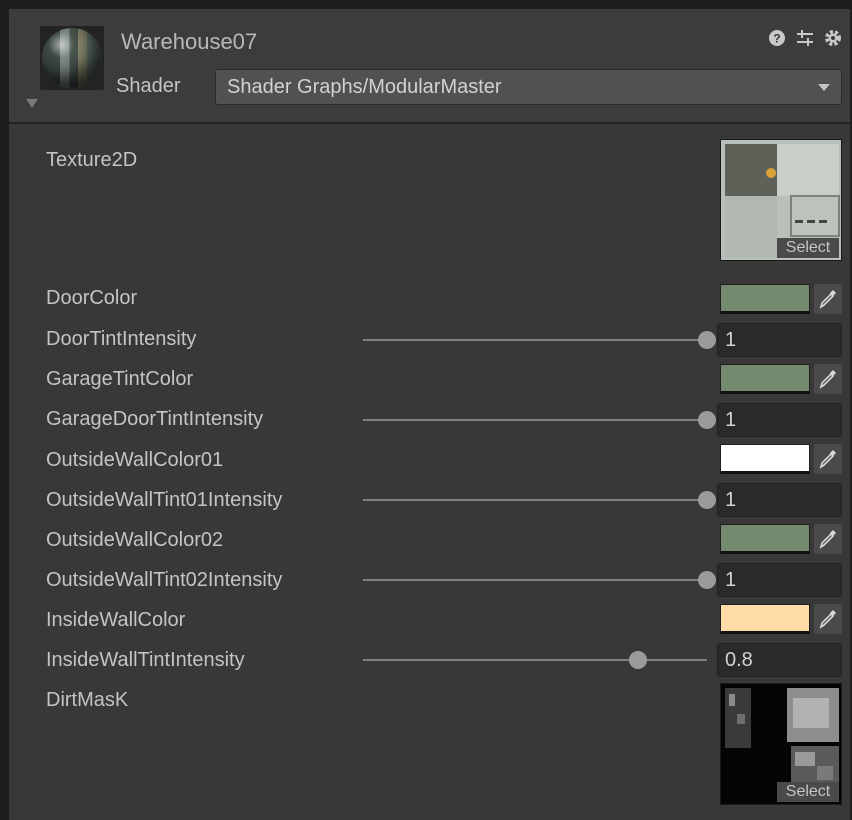 This screenshot has width=852, height=820. What do you see at coordinates (120, 379) in the screenshot?
I see `garage-tint-color-label: GarageTintColor` at bounding box center [120, 379].